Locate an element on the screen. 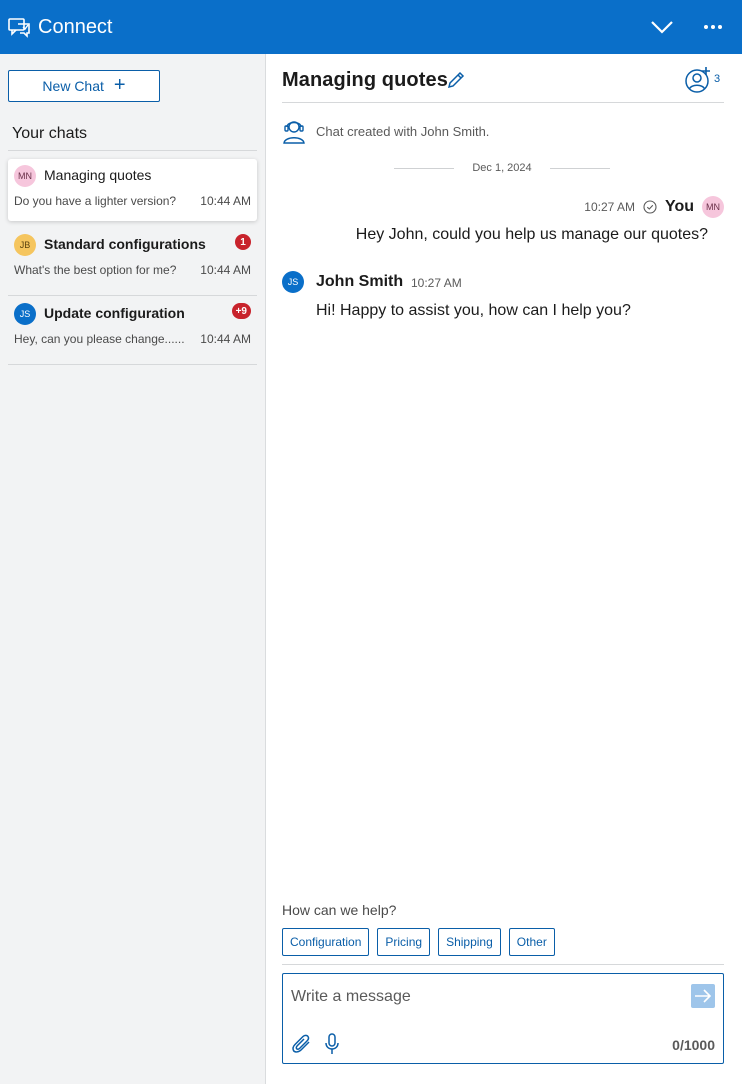 The image size is (742, 1084). send-button is located at coordinates (703, 996).